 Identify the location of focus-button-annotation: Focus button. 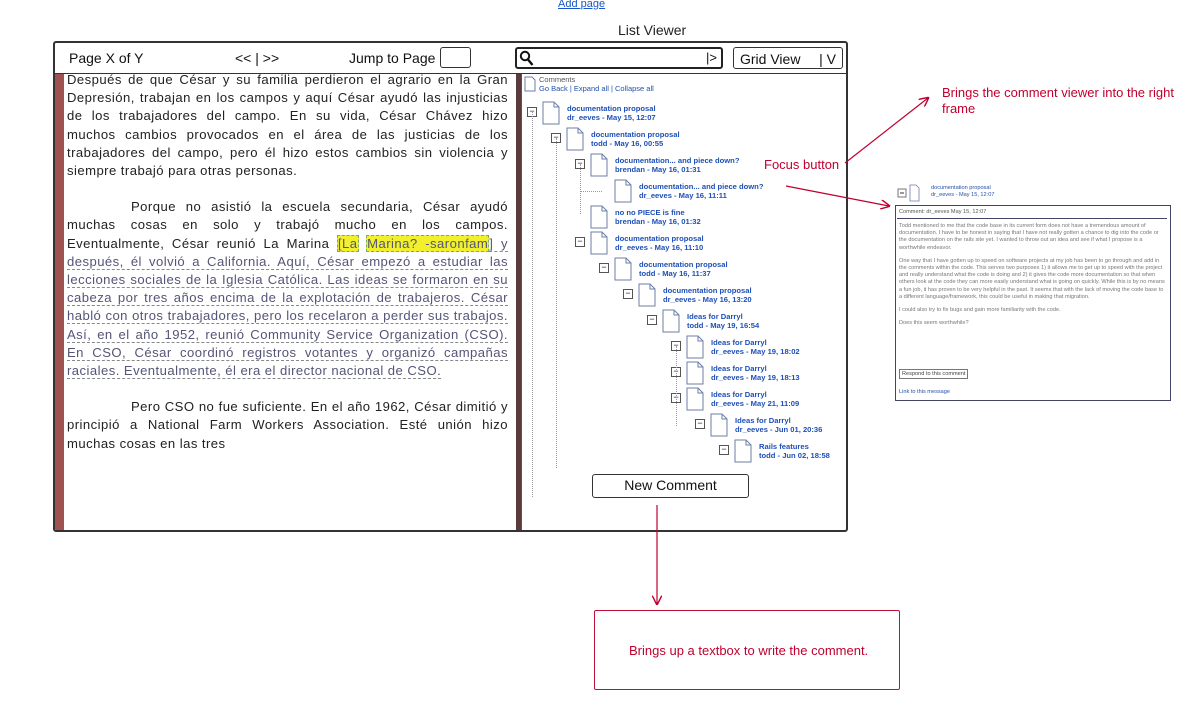
(802, 164).